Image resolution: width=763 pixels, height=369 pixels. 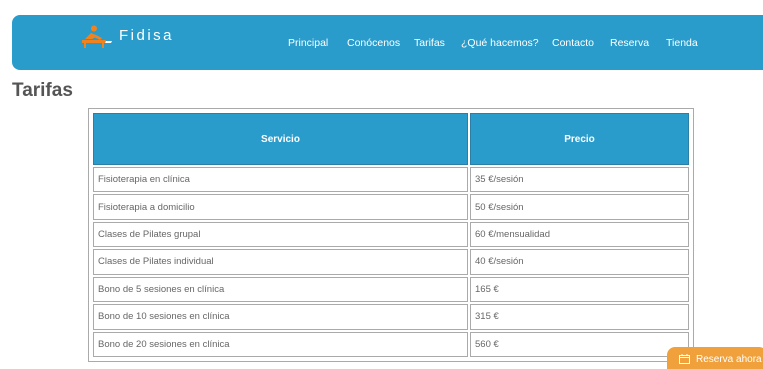 I want to click on service-cell: Fisioterapia en clínica, so click(x=280, y=180).